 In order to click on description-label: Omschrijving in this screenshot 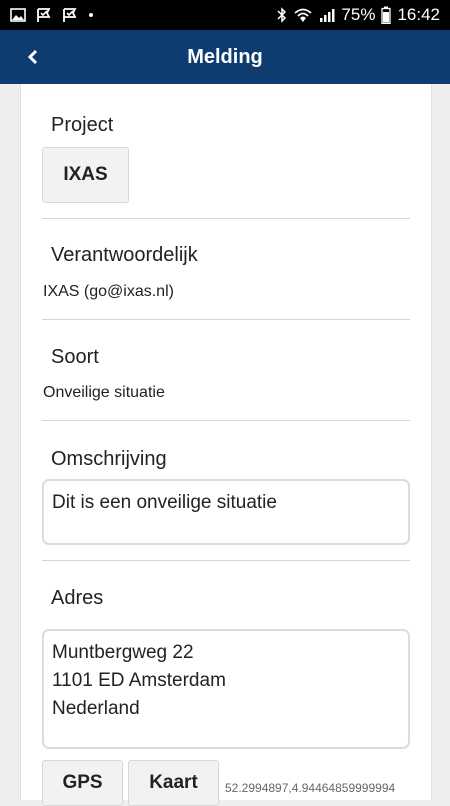, I will do `click(109, 459)`.